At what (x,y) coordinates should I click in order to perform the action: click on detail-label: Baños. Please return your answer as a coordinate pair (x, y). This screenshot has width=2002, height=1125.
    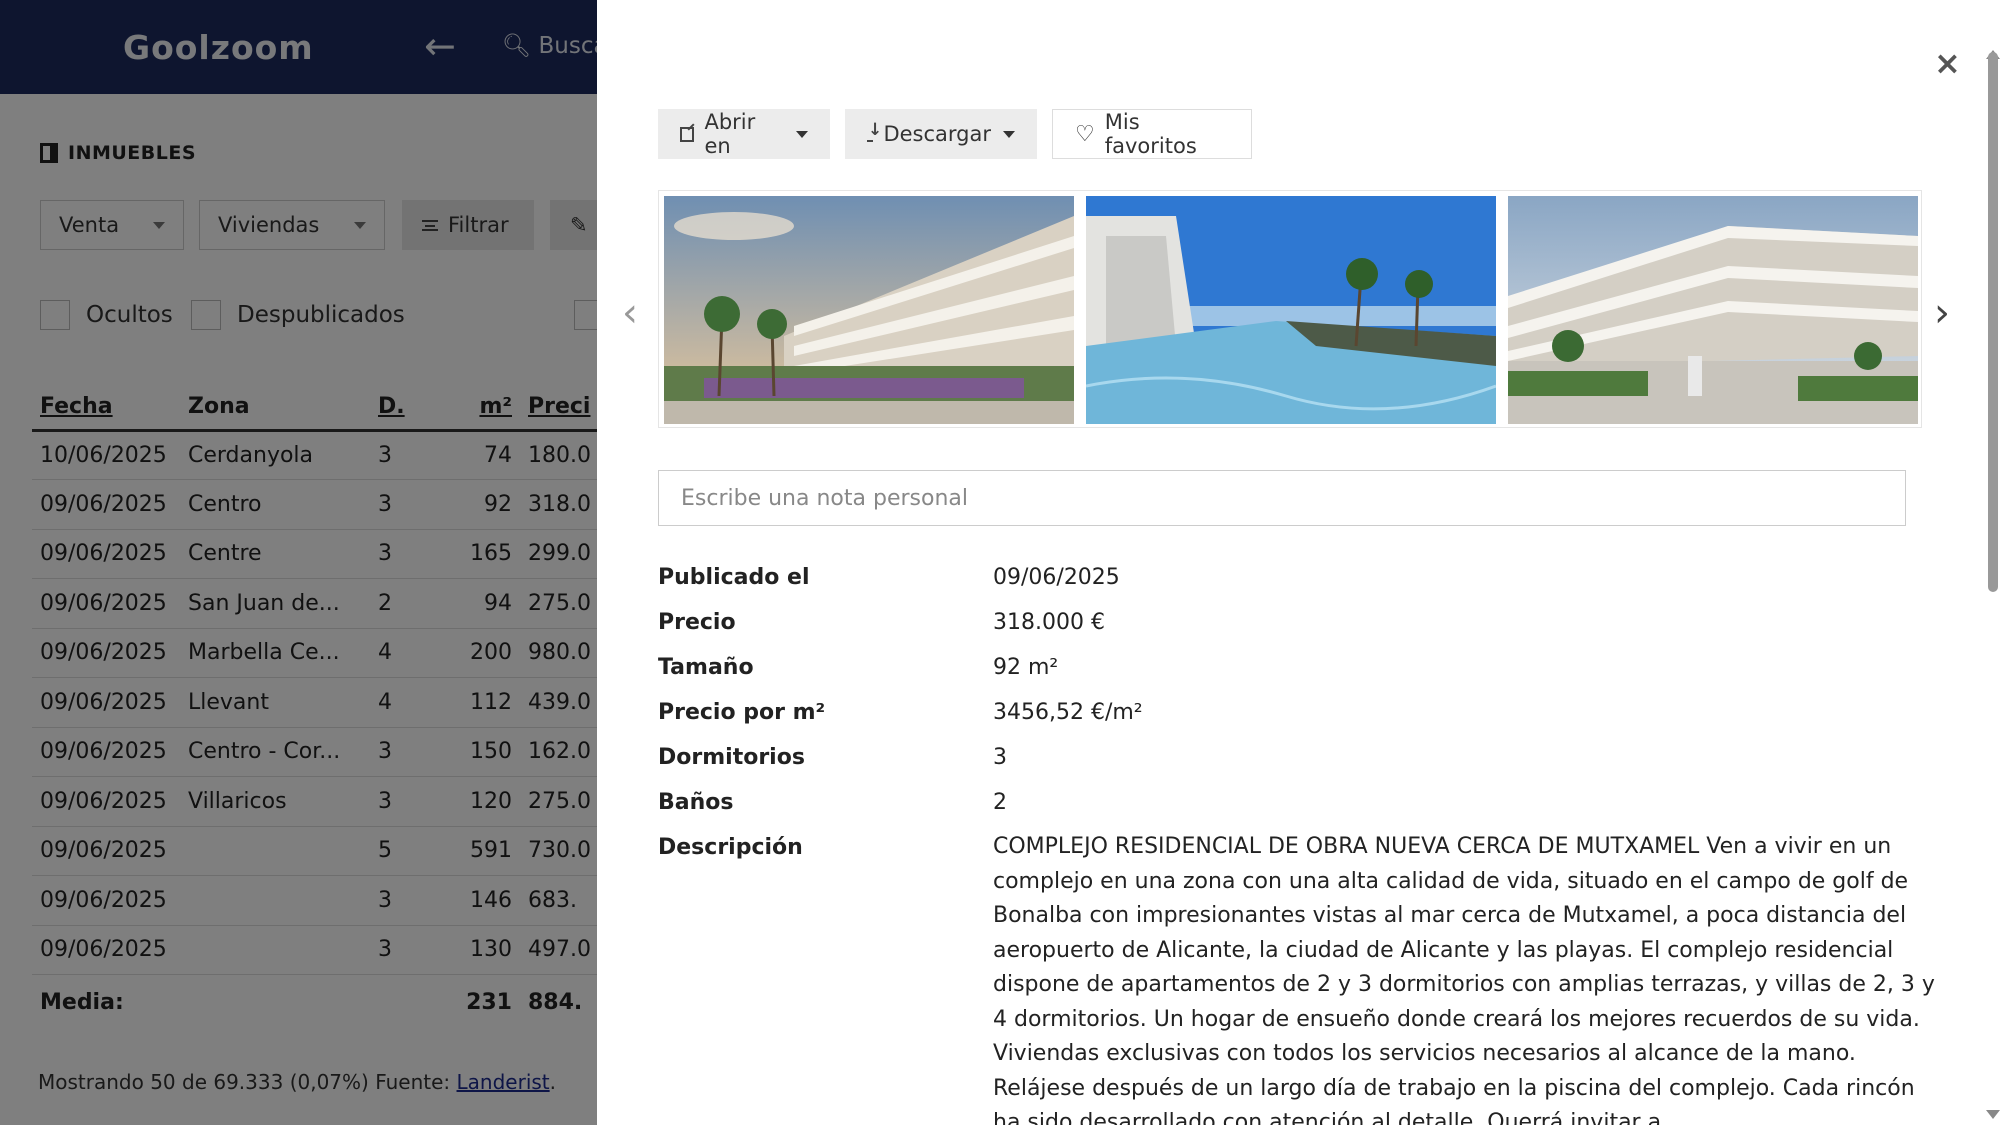
    Looking at the image, I should click on (696, 802).